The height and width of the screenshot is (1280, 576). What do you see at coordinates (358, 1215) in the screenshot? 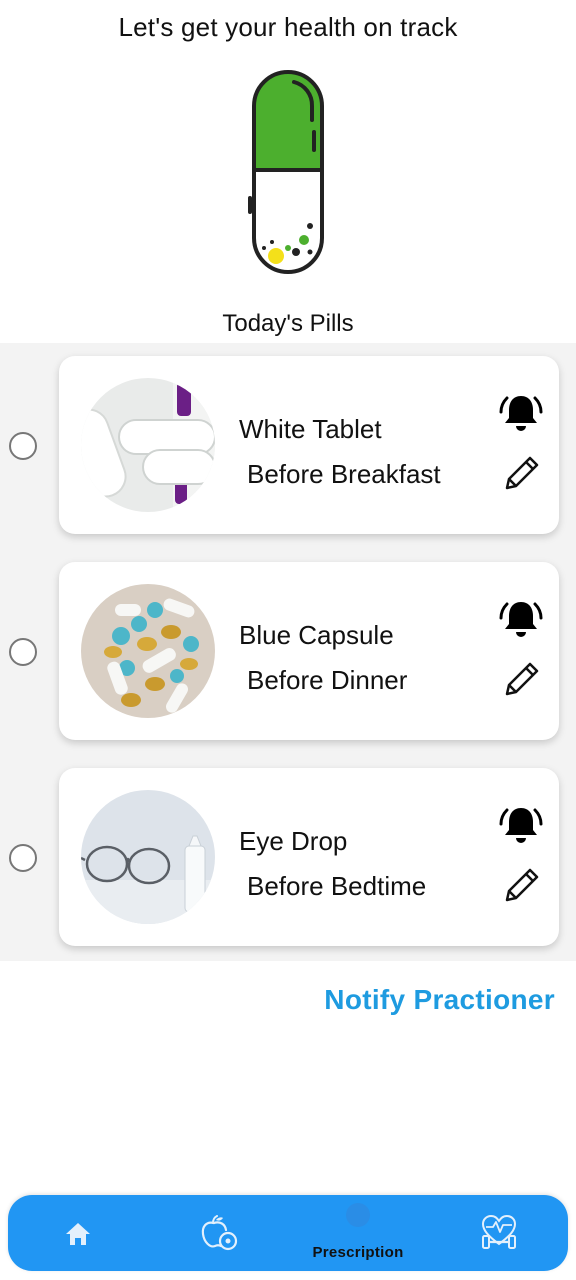
I see `prescription-icon` at bounding box center [358, 1215].